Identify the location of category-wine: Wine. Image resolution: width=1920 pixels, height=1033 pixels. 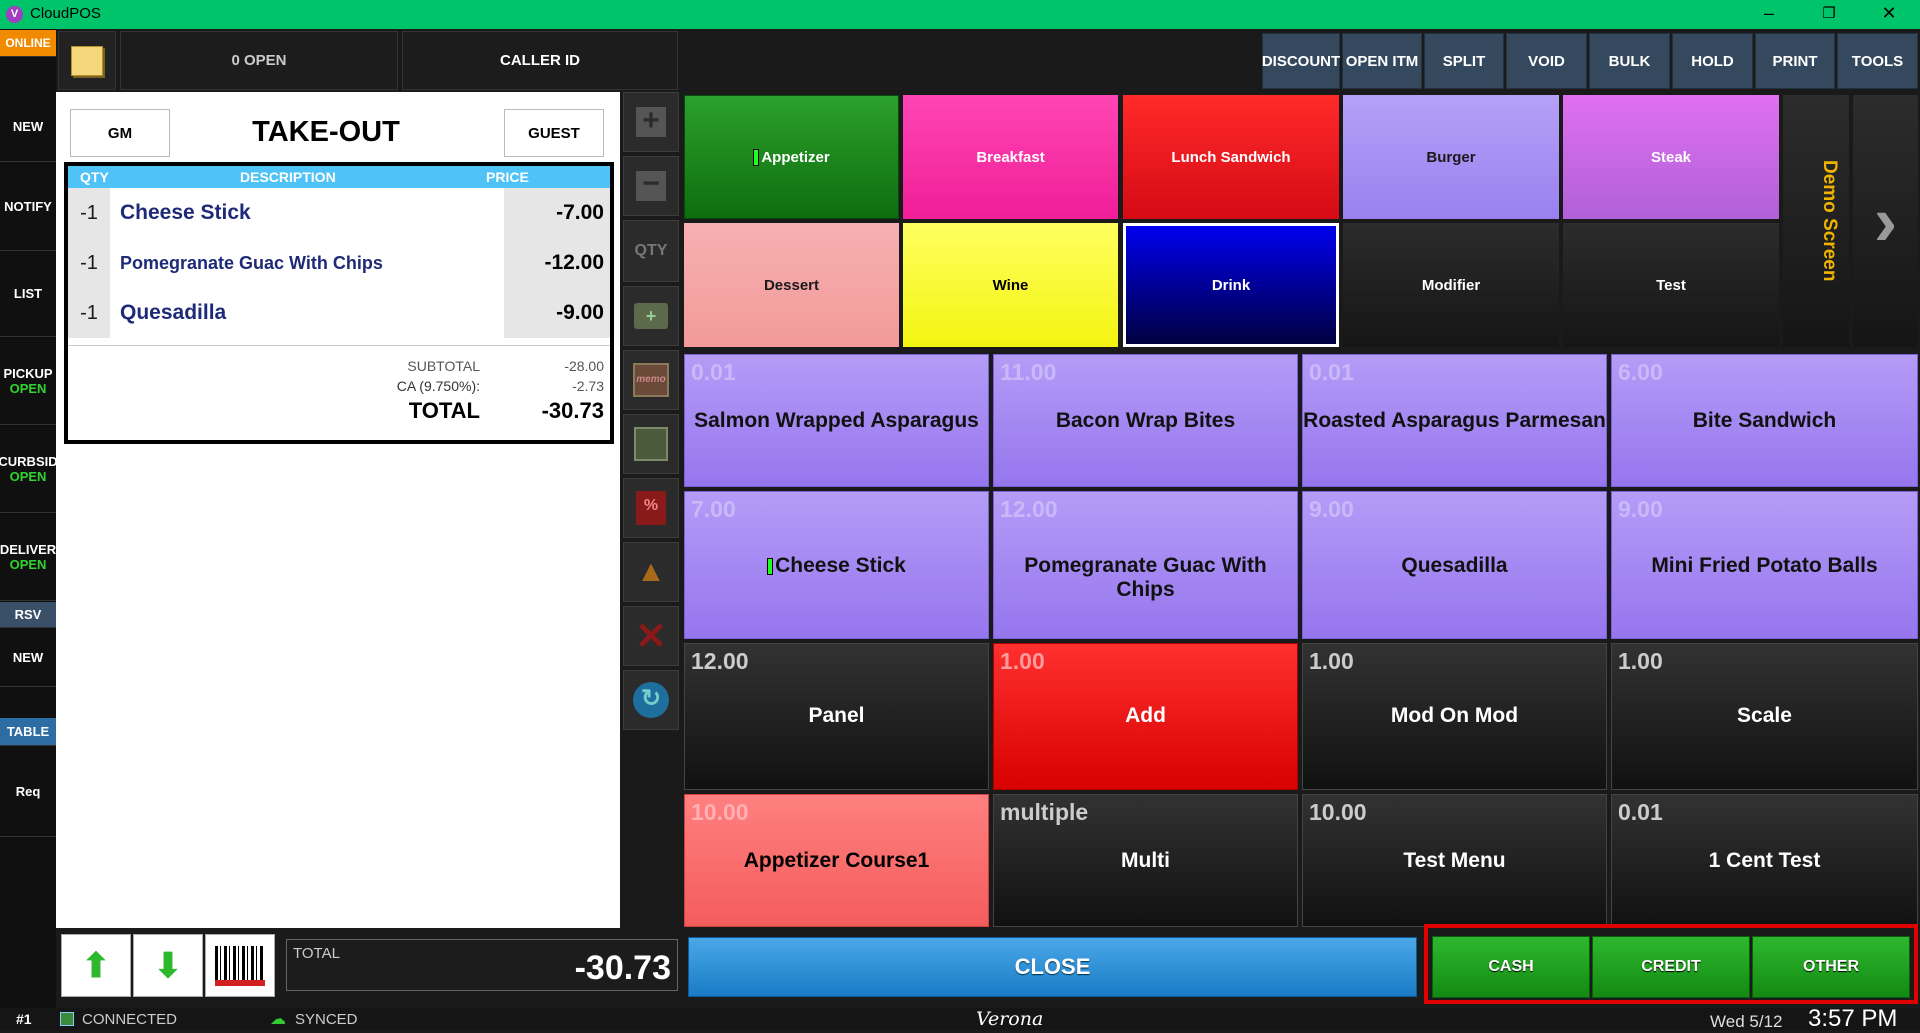
(1010, 285).